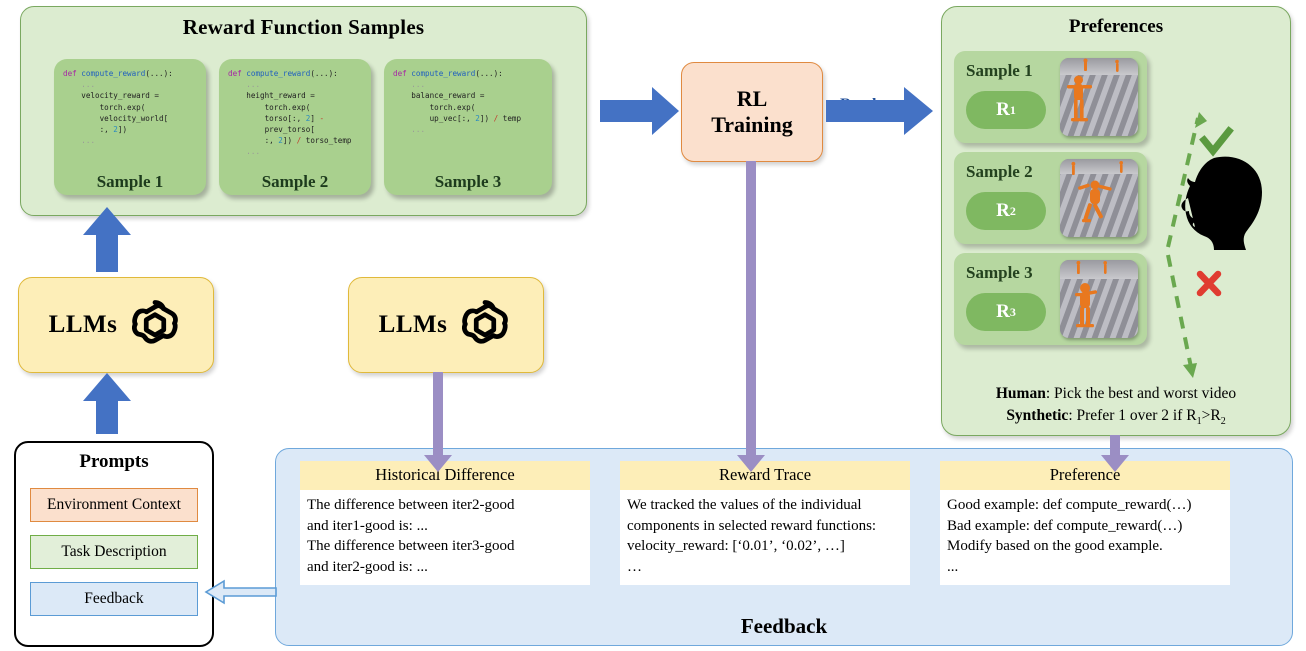 The height and width of the screenshot is (651, 1306). Describe the element at coordinates (639, 111) in the screenshot. I see `arrow-samples-to-rl` at that location.